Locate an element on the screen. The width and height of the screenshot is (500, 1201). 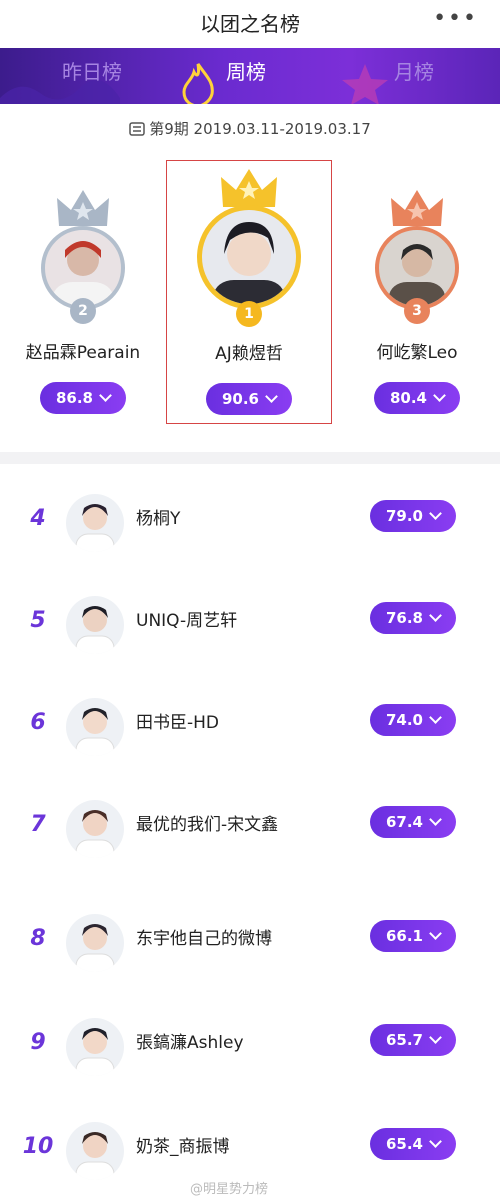
tab-weekly: 周榜 is located at coordinates (246, 70).